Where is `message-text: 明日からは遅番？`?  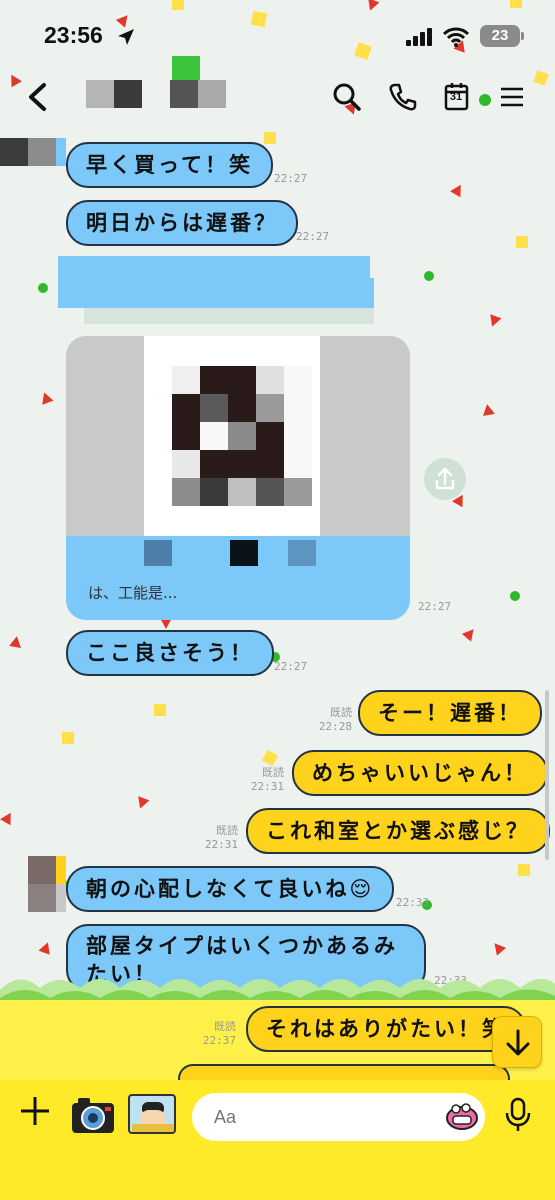 message-text: 明日からは遅番？ is located at coordinates (182, 223).